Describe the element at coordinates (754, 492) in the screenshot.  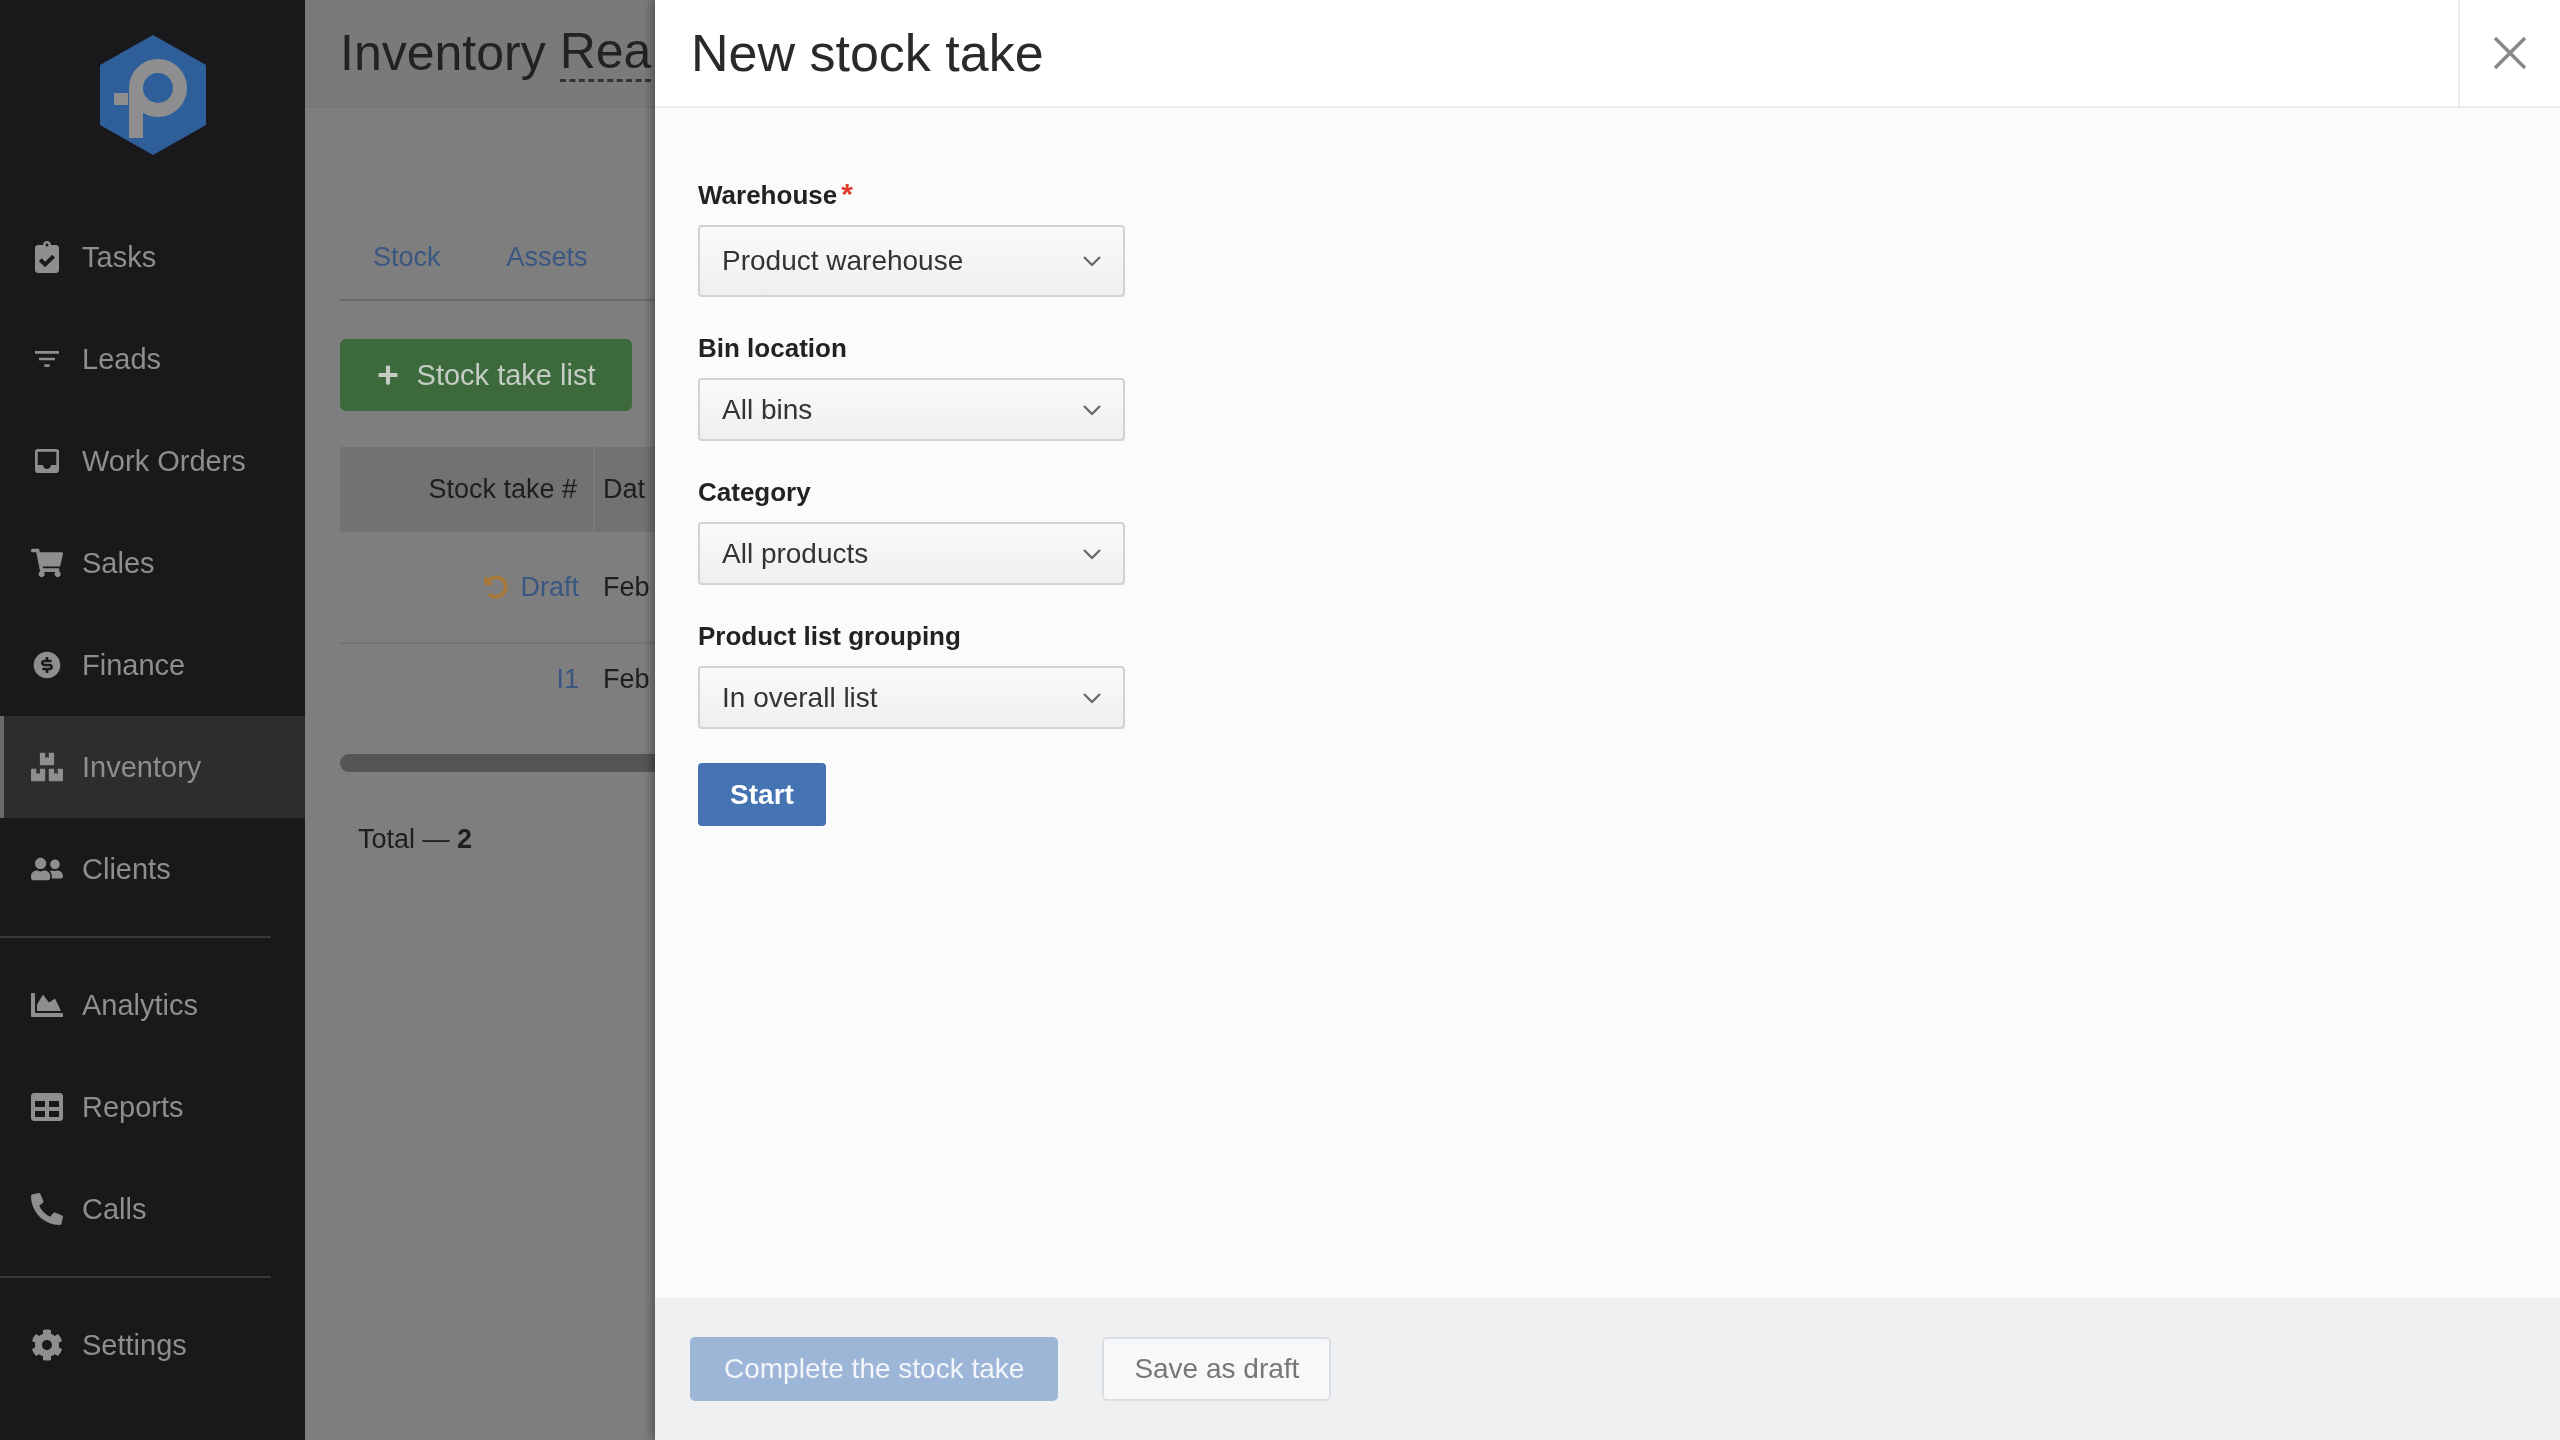
I see `field-label: Category` at that location.